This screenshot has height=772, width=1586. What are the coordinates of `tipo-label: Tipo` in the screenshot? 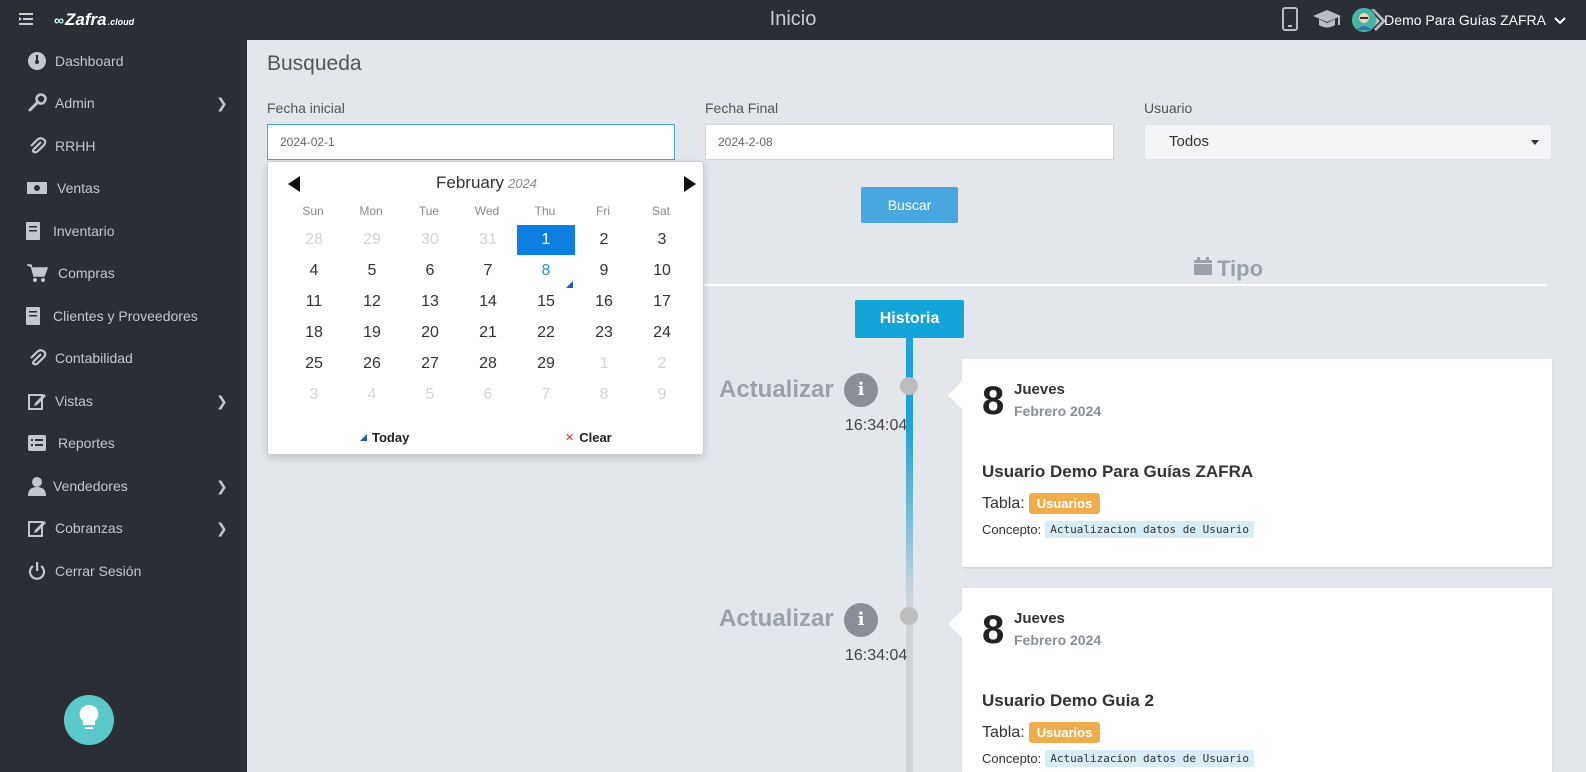 It's located at (1240, 268).